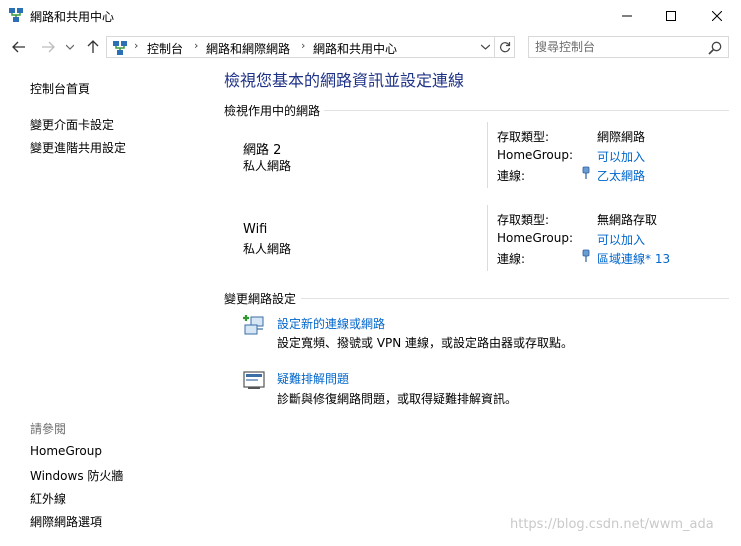  Describe the element at coordinates (355, 48) in the screenshot. I see `breadcrumb-network-sharing-center: 網路和共用中心` at that location.